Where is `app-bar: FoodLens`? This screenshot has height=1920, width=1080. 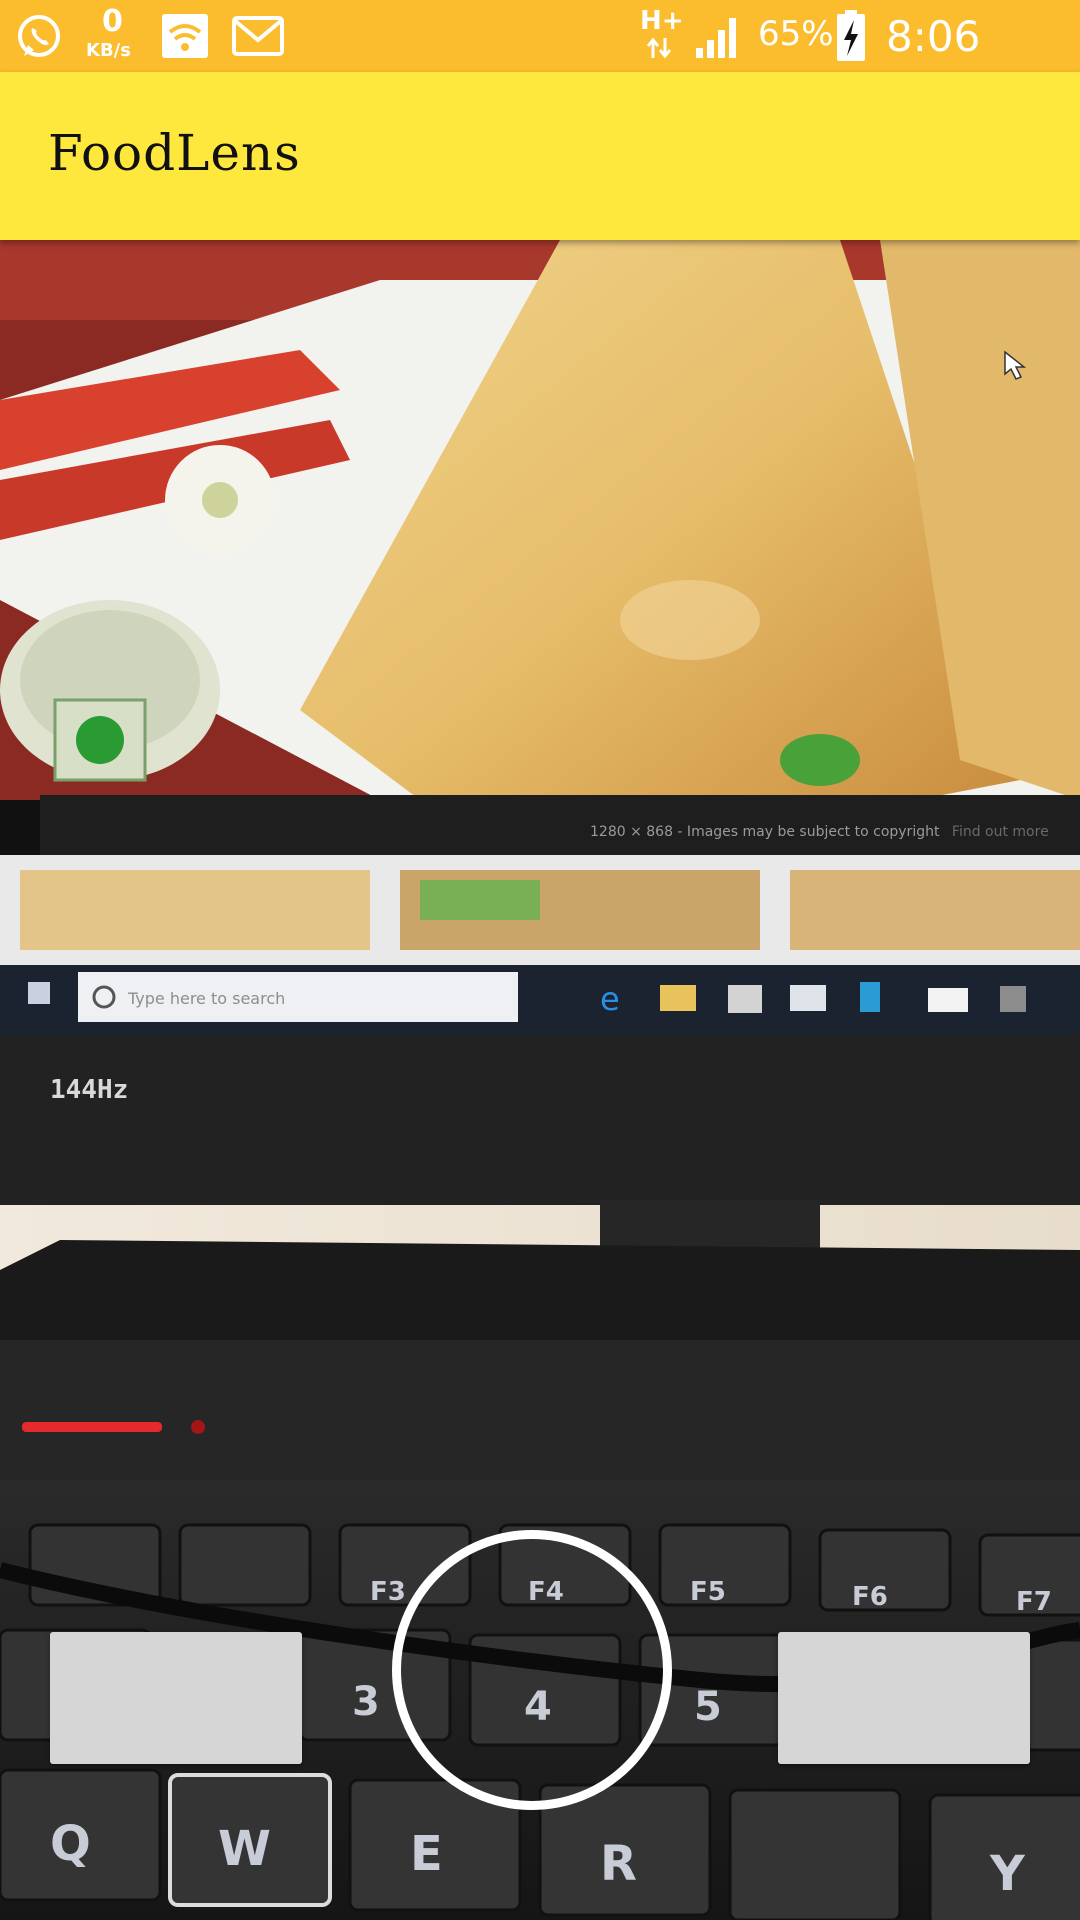
app-bar: FoodLens is located at coordinates (540, 156).